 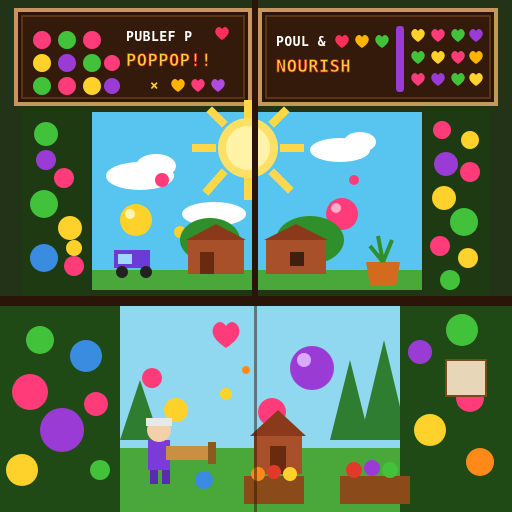 I want to click on left-bubble-column, so click(x=56, y=204).